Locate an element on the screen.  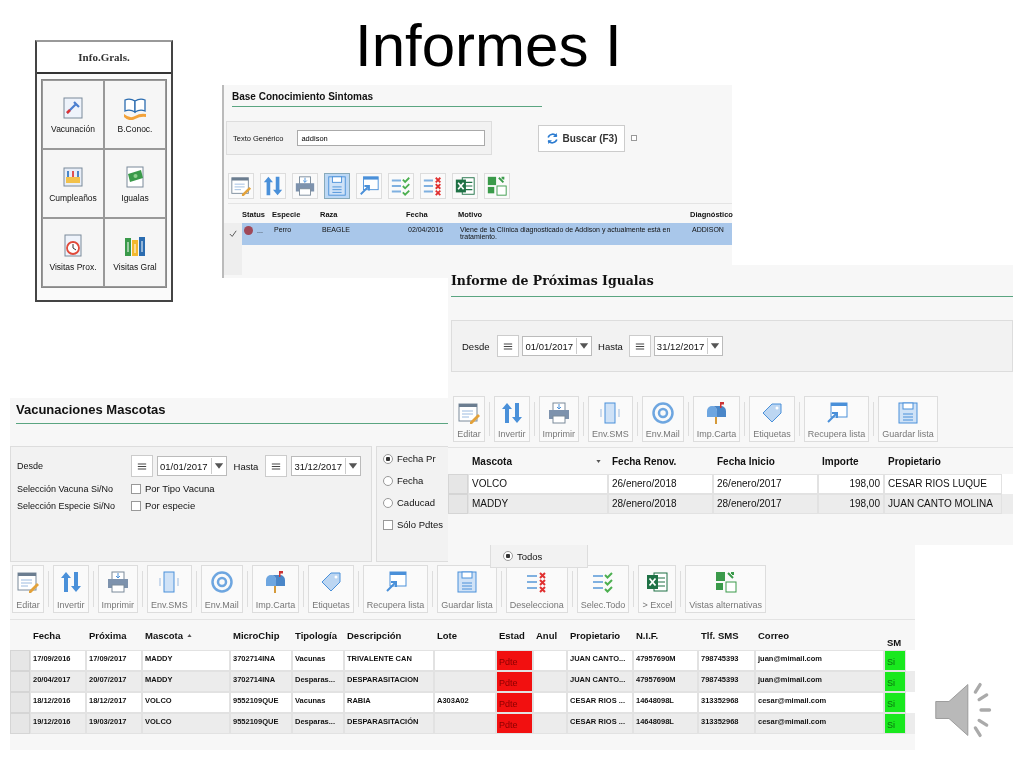
search-button: Buscar (F3) is located at coordinates (582, 138).